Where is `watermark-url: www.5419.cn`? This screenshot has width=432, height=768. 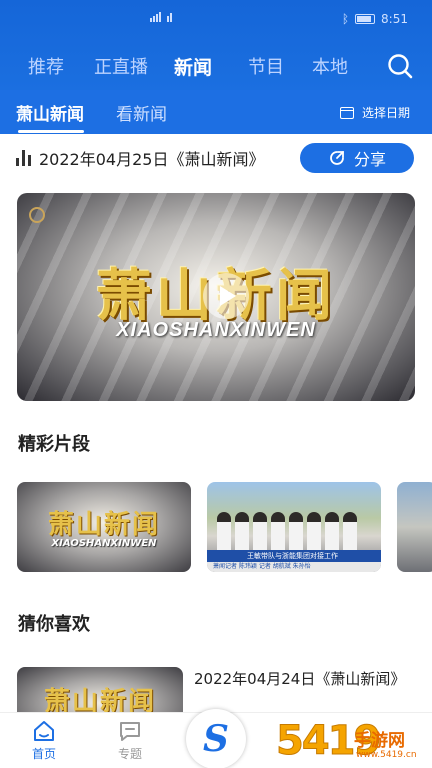 watermark-url: www.5419.cn is located at coordinates (386, 755).